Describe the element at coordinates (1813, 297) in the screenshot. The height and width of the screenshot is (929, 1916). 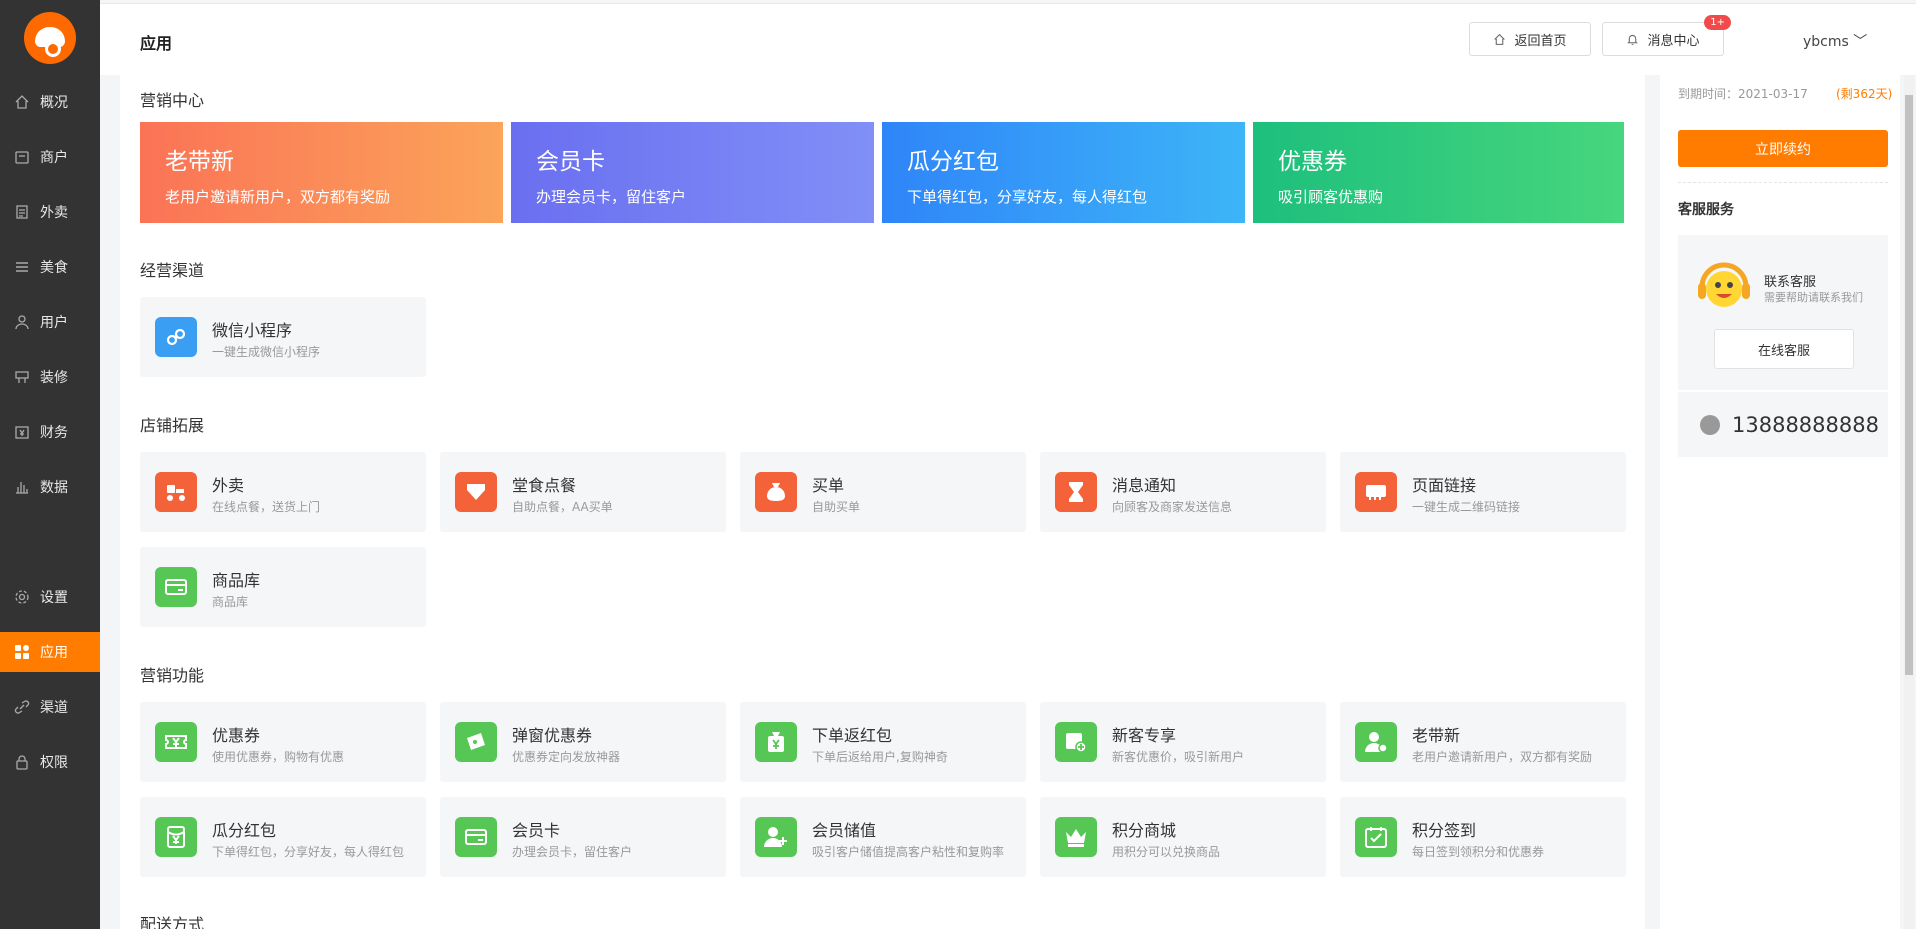
I see `contact-service-desc: 需要帮助请联系我们` at that location.